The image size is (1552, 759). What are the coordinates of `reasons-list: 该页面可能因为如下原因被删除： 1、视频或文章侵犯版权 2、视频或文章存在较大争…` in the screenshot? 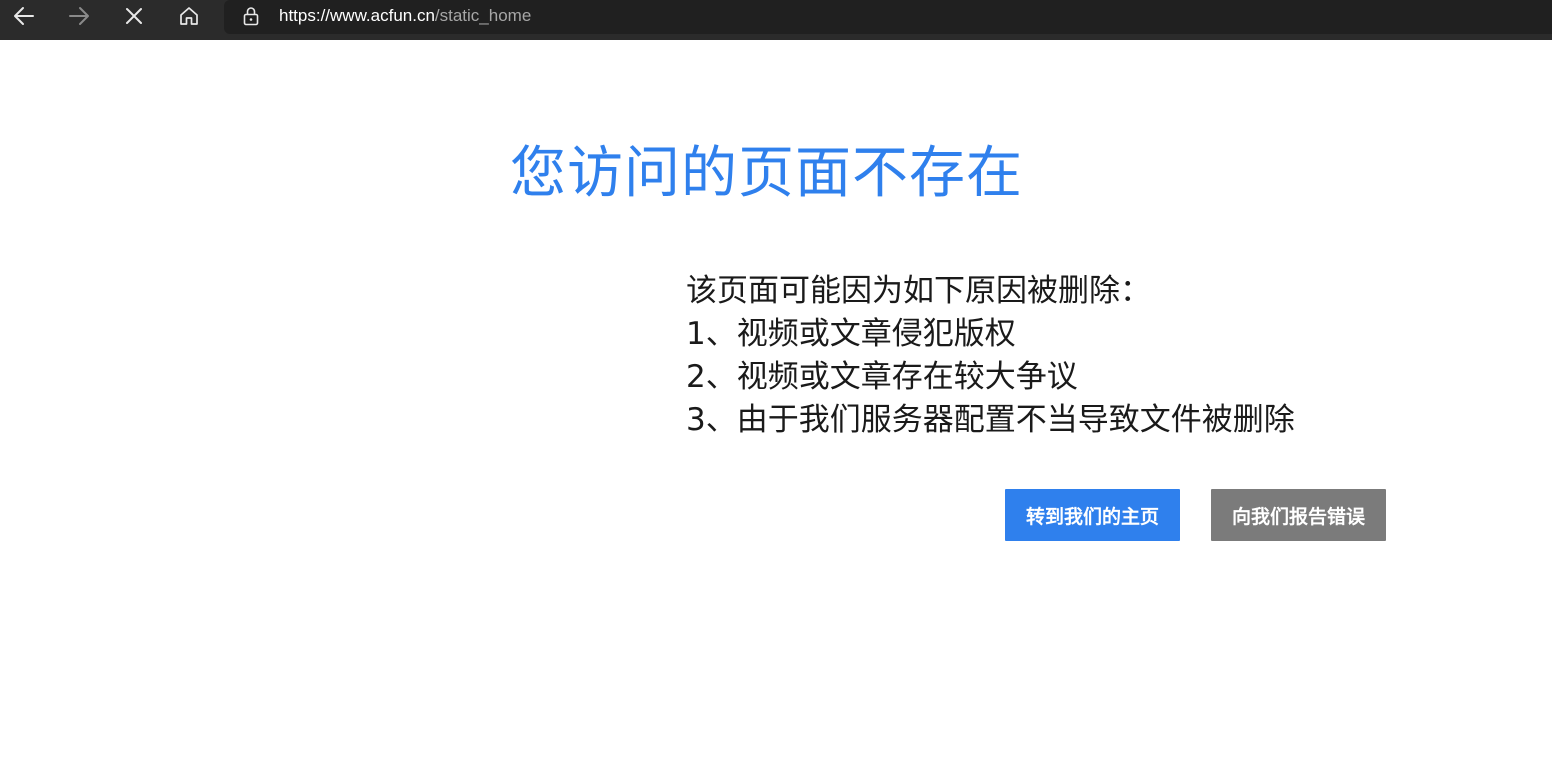 It's located at (1046, 356).